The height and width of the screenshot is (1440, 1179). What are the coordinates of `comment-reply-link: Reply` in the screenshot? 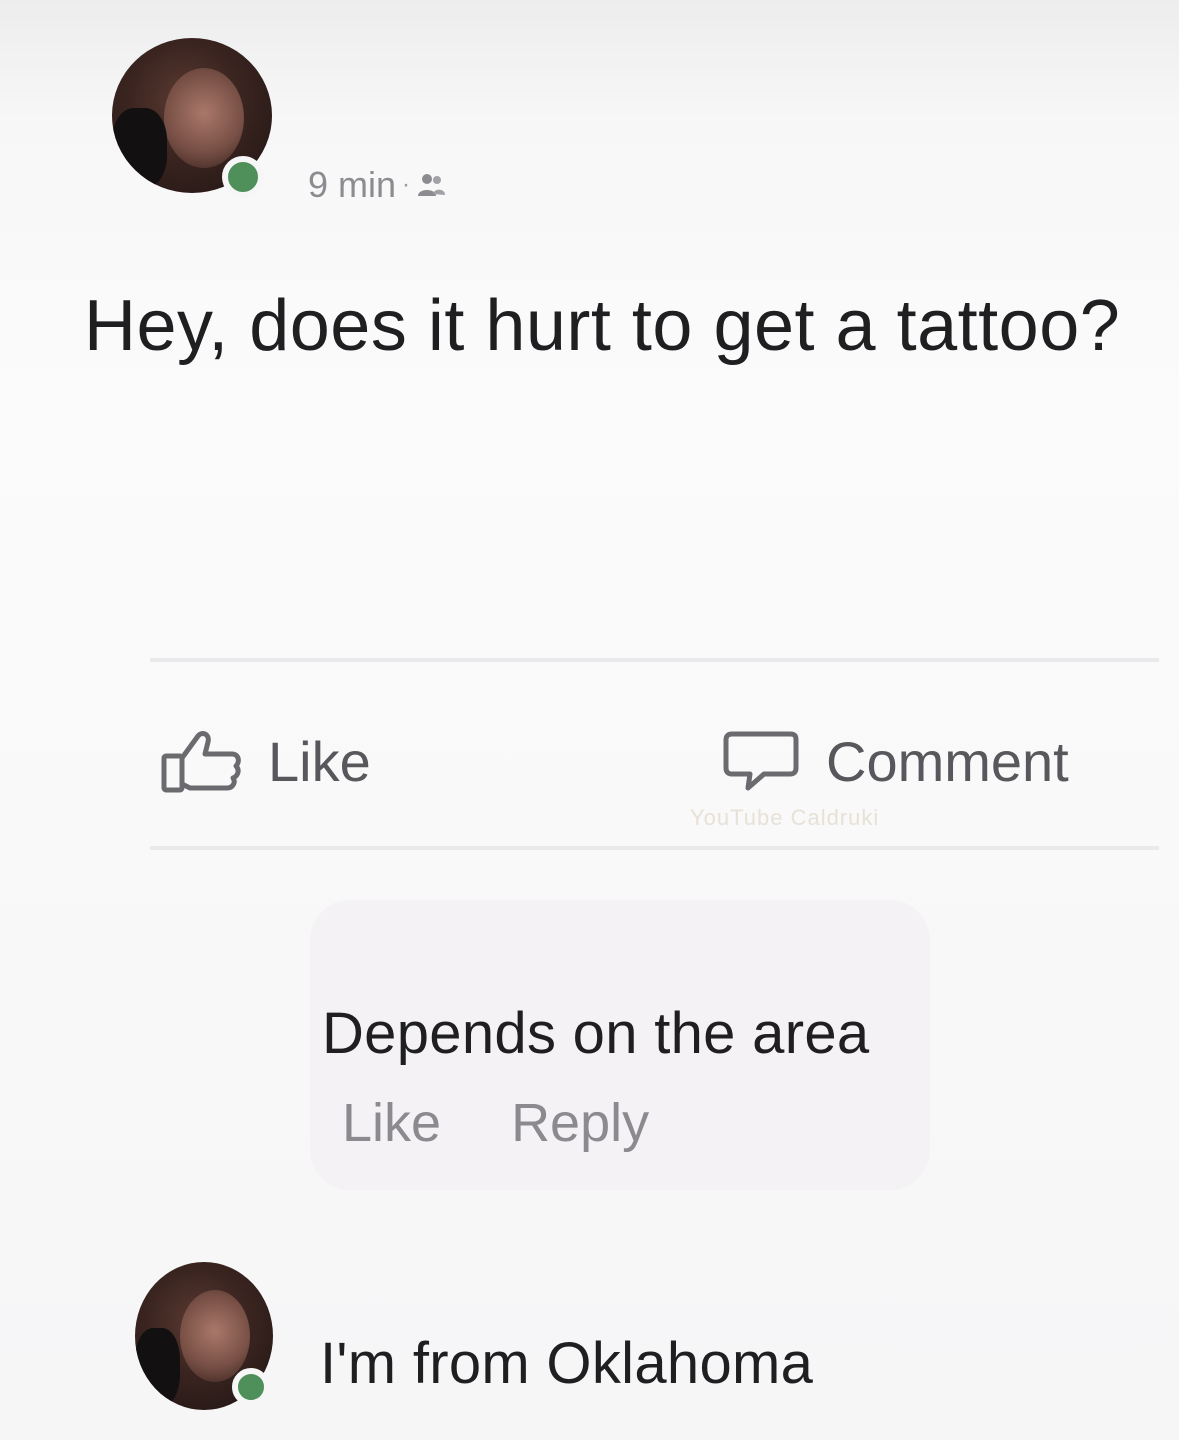 It's located at (580, 1123).